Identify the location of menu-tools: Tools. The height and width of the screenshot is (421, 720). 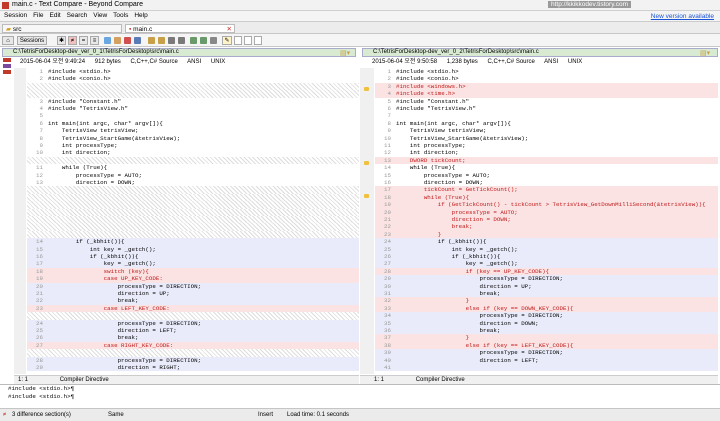
(120, 15).